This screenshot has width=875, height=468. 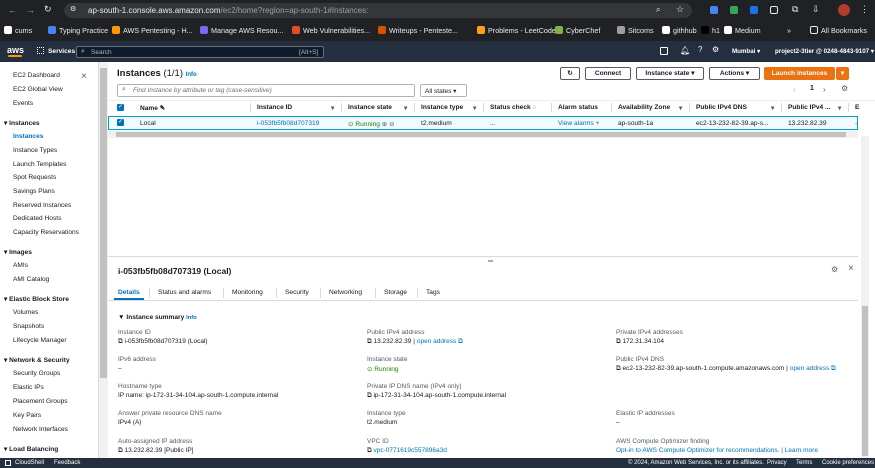 What do you see at coordinates (12, 10) in the screenshot?
I see `back-icon: ←` at bounding box center [12, 10].